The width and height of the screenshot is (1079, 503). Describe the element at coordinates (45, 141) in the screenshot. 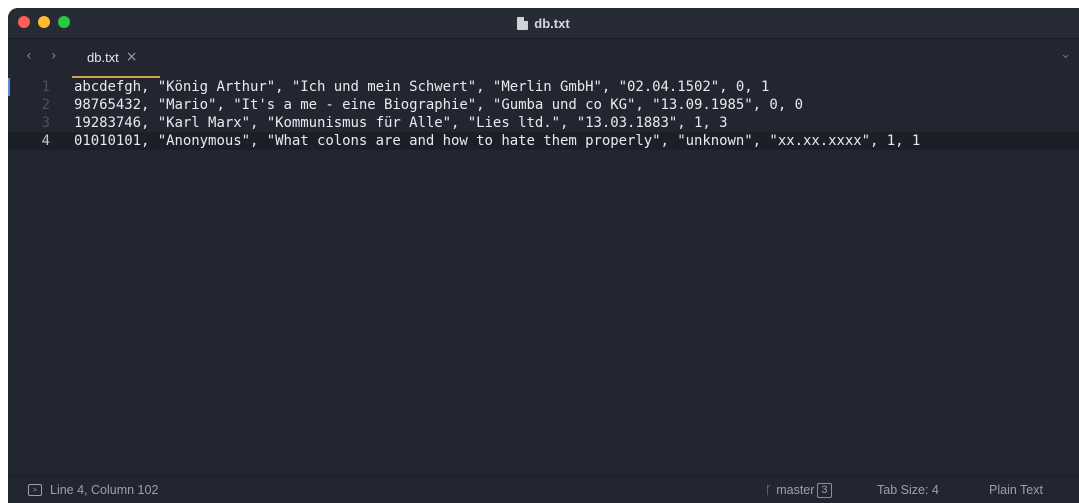

I see `line-number: 4` at that location.